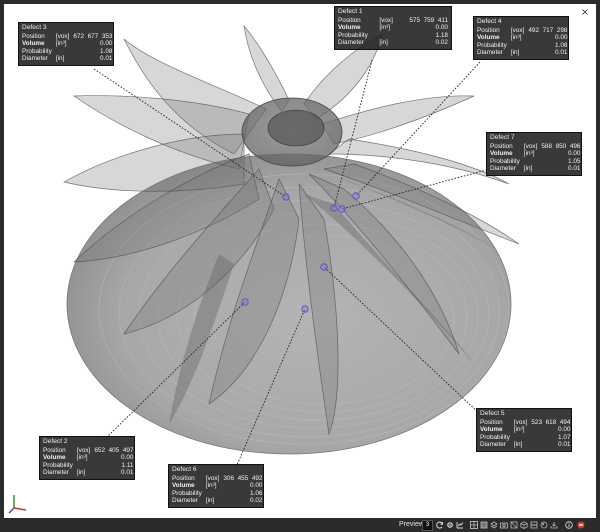  What do you see at coordinates (534, 525) in the screenshot?
I see `slice-icon` at bounding box center [534, 525].